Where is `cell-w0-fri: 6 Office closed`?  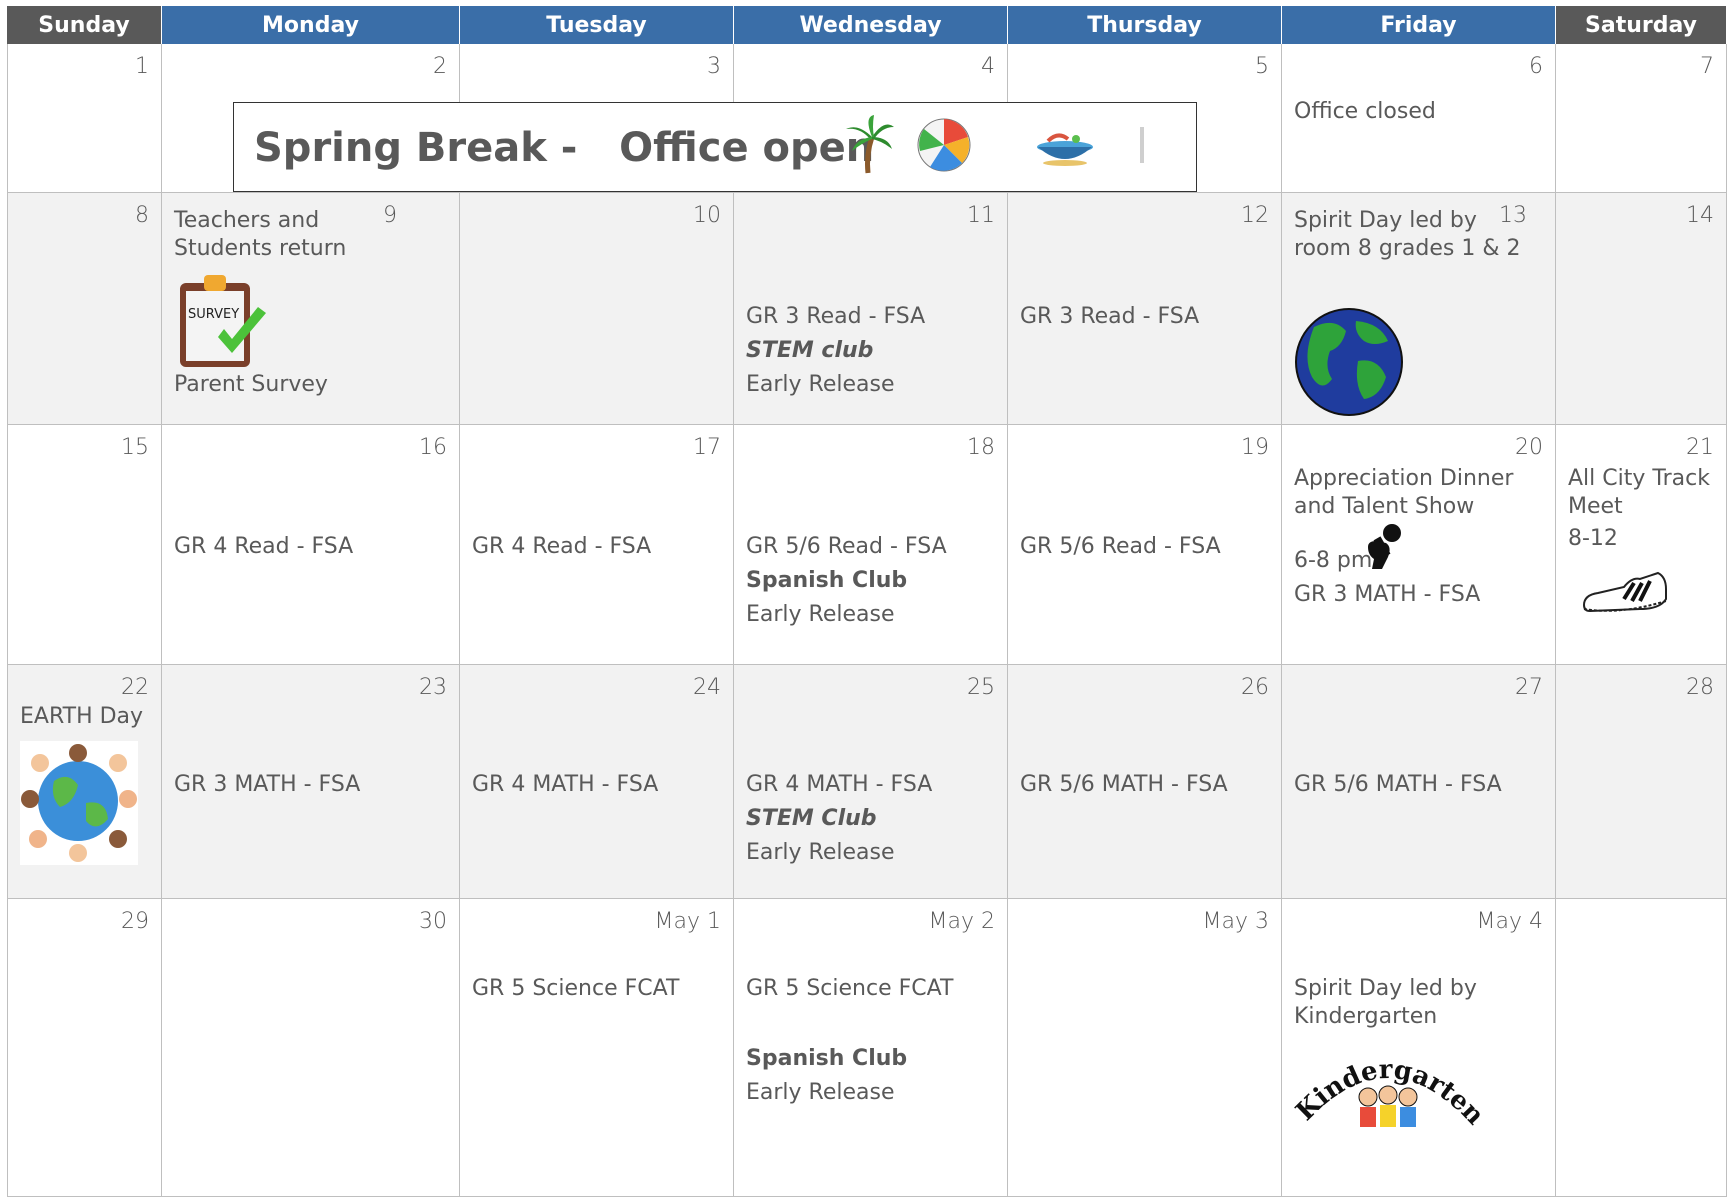 cell-w0-fri: 6 Office closed is located at coordinates (1419, 118).